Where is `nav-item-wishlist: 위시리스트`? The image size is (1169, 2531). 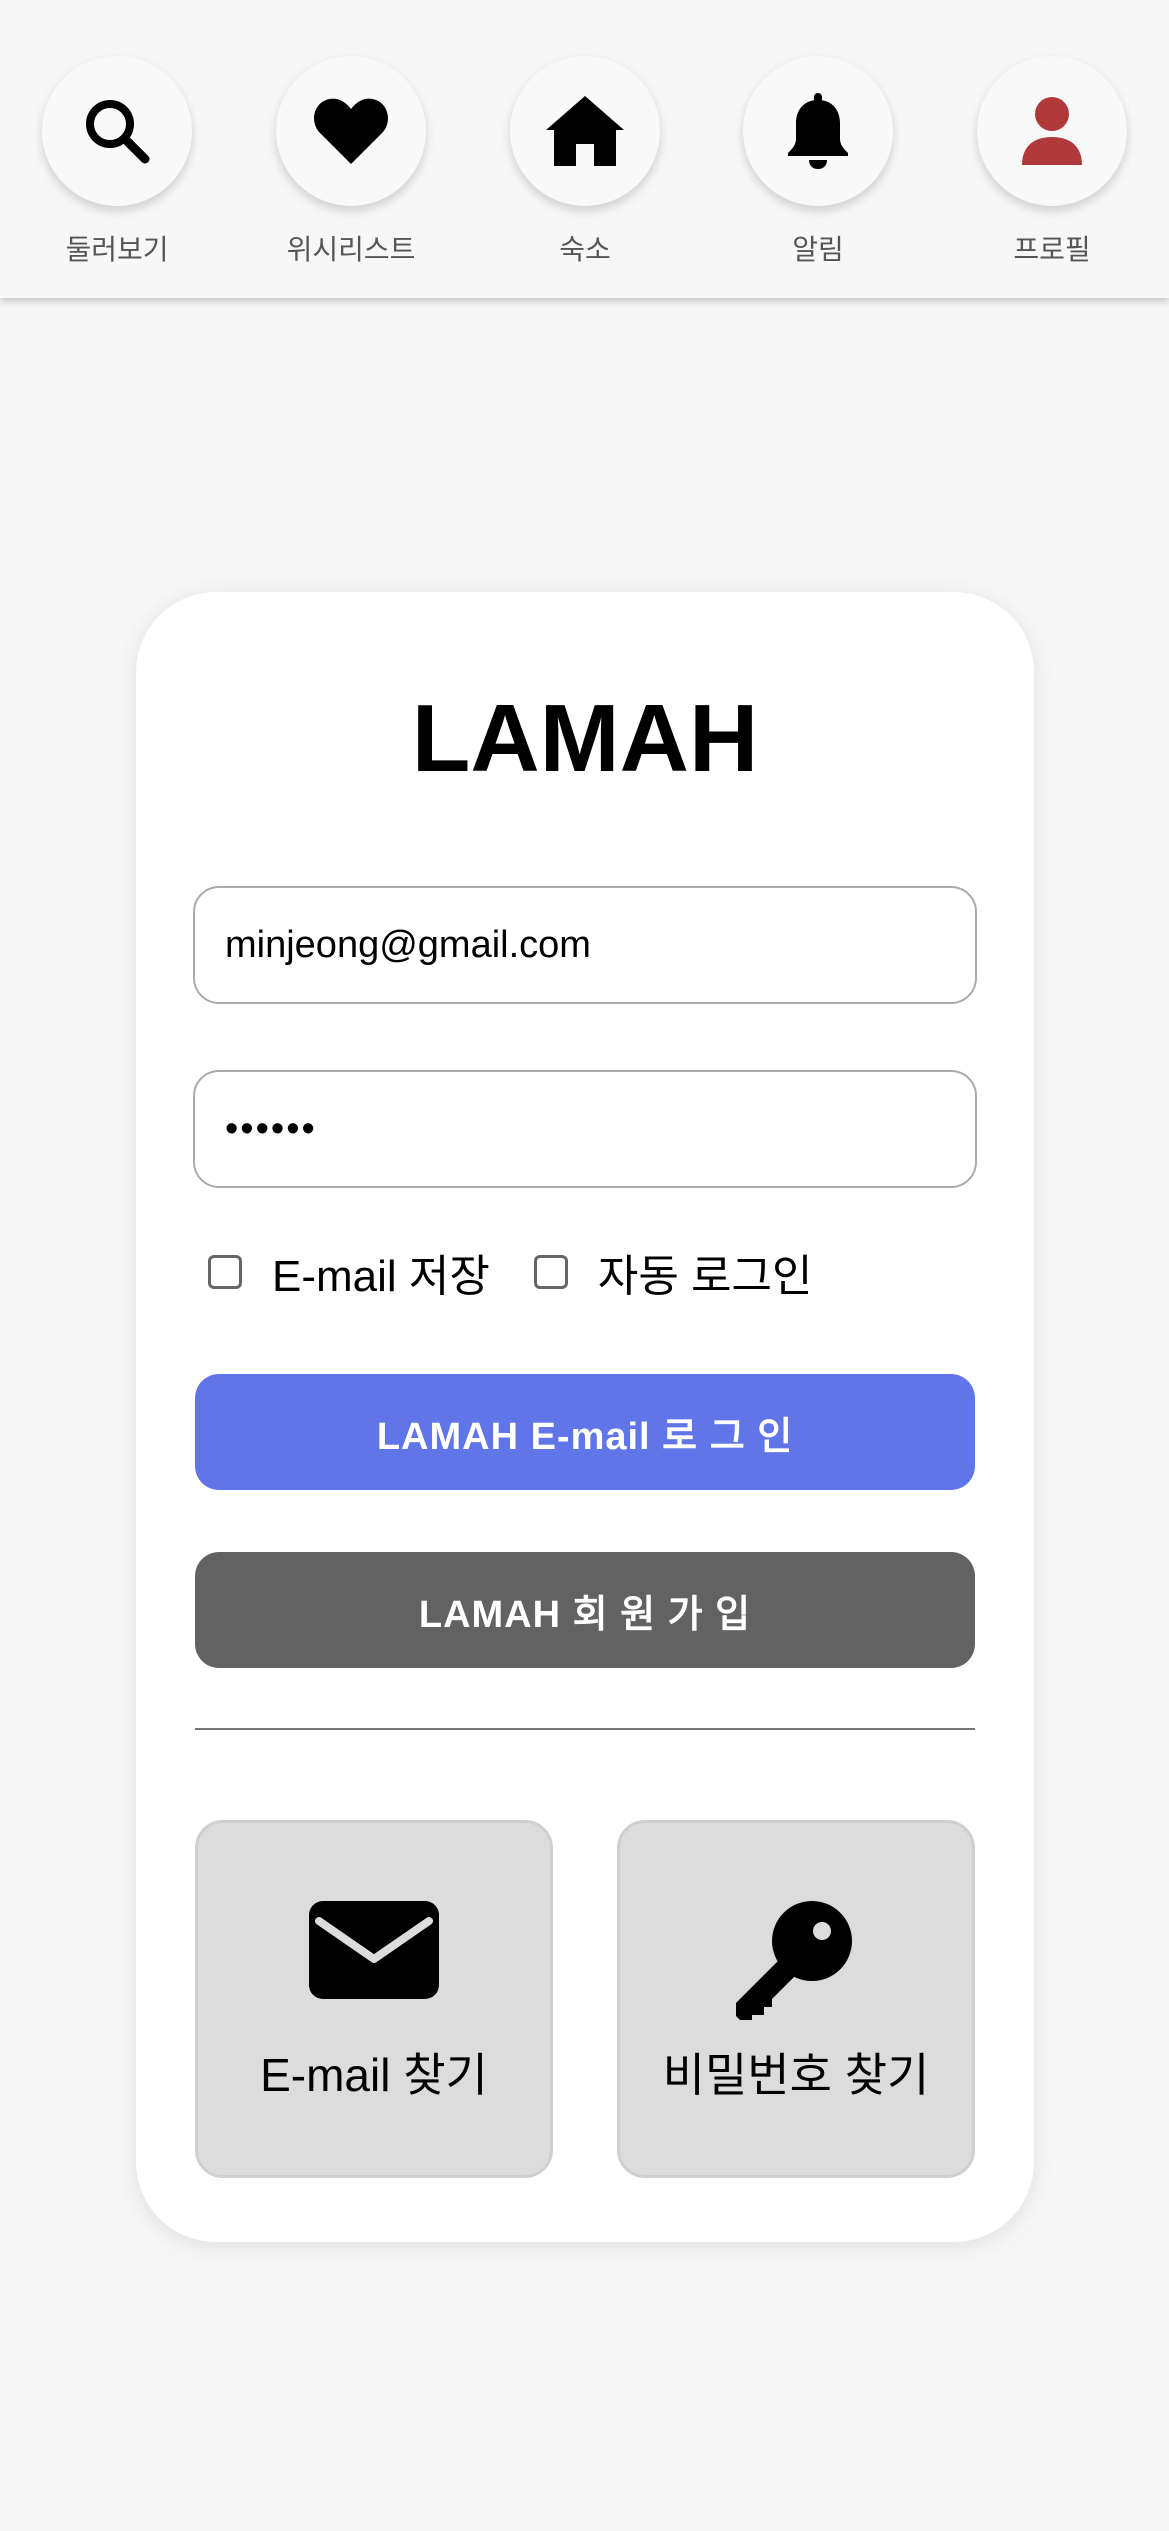 nav-item-wishlist: 위시리스트 is located at coordinates (351, 162).